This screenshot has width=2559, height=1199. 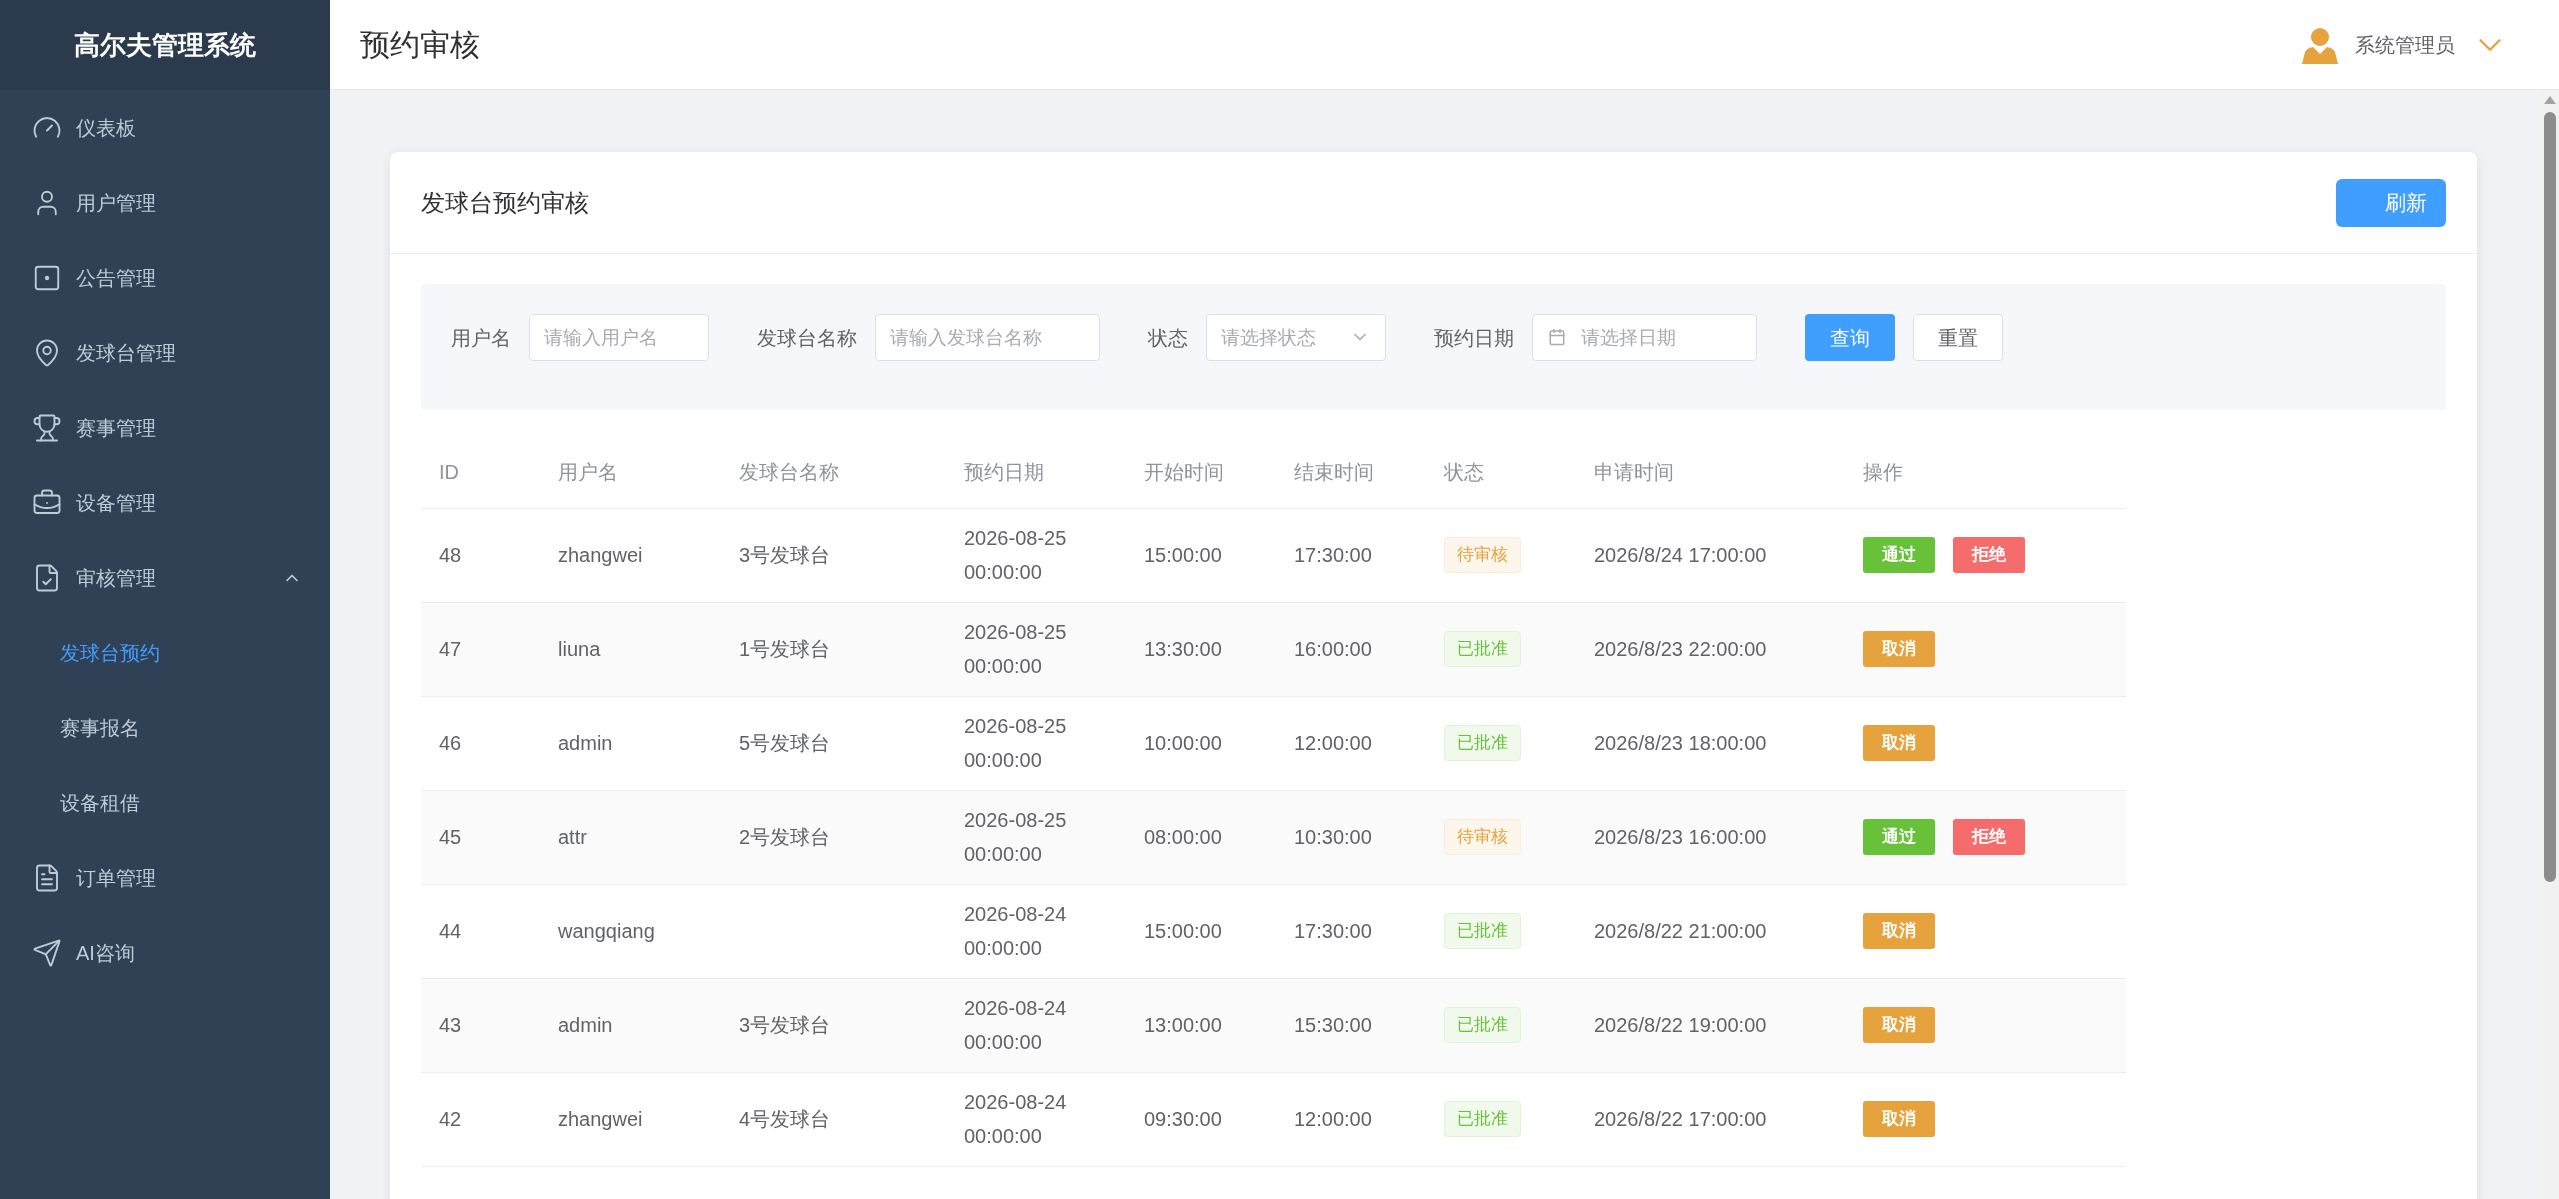 What do you see at coordinates (1883, 471) in the screenshot?
I see `column-header: 操作` at bounding box center [1883, 471].